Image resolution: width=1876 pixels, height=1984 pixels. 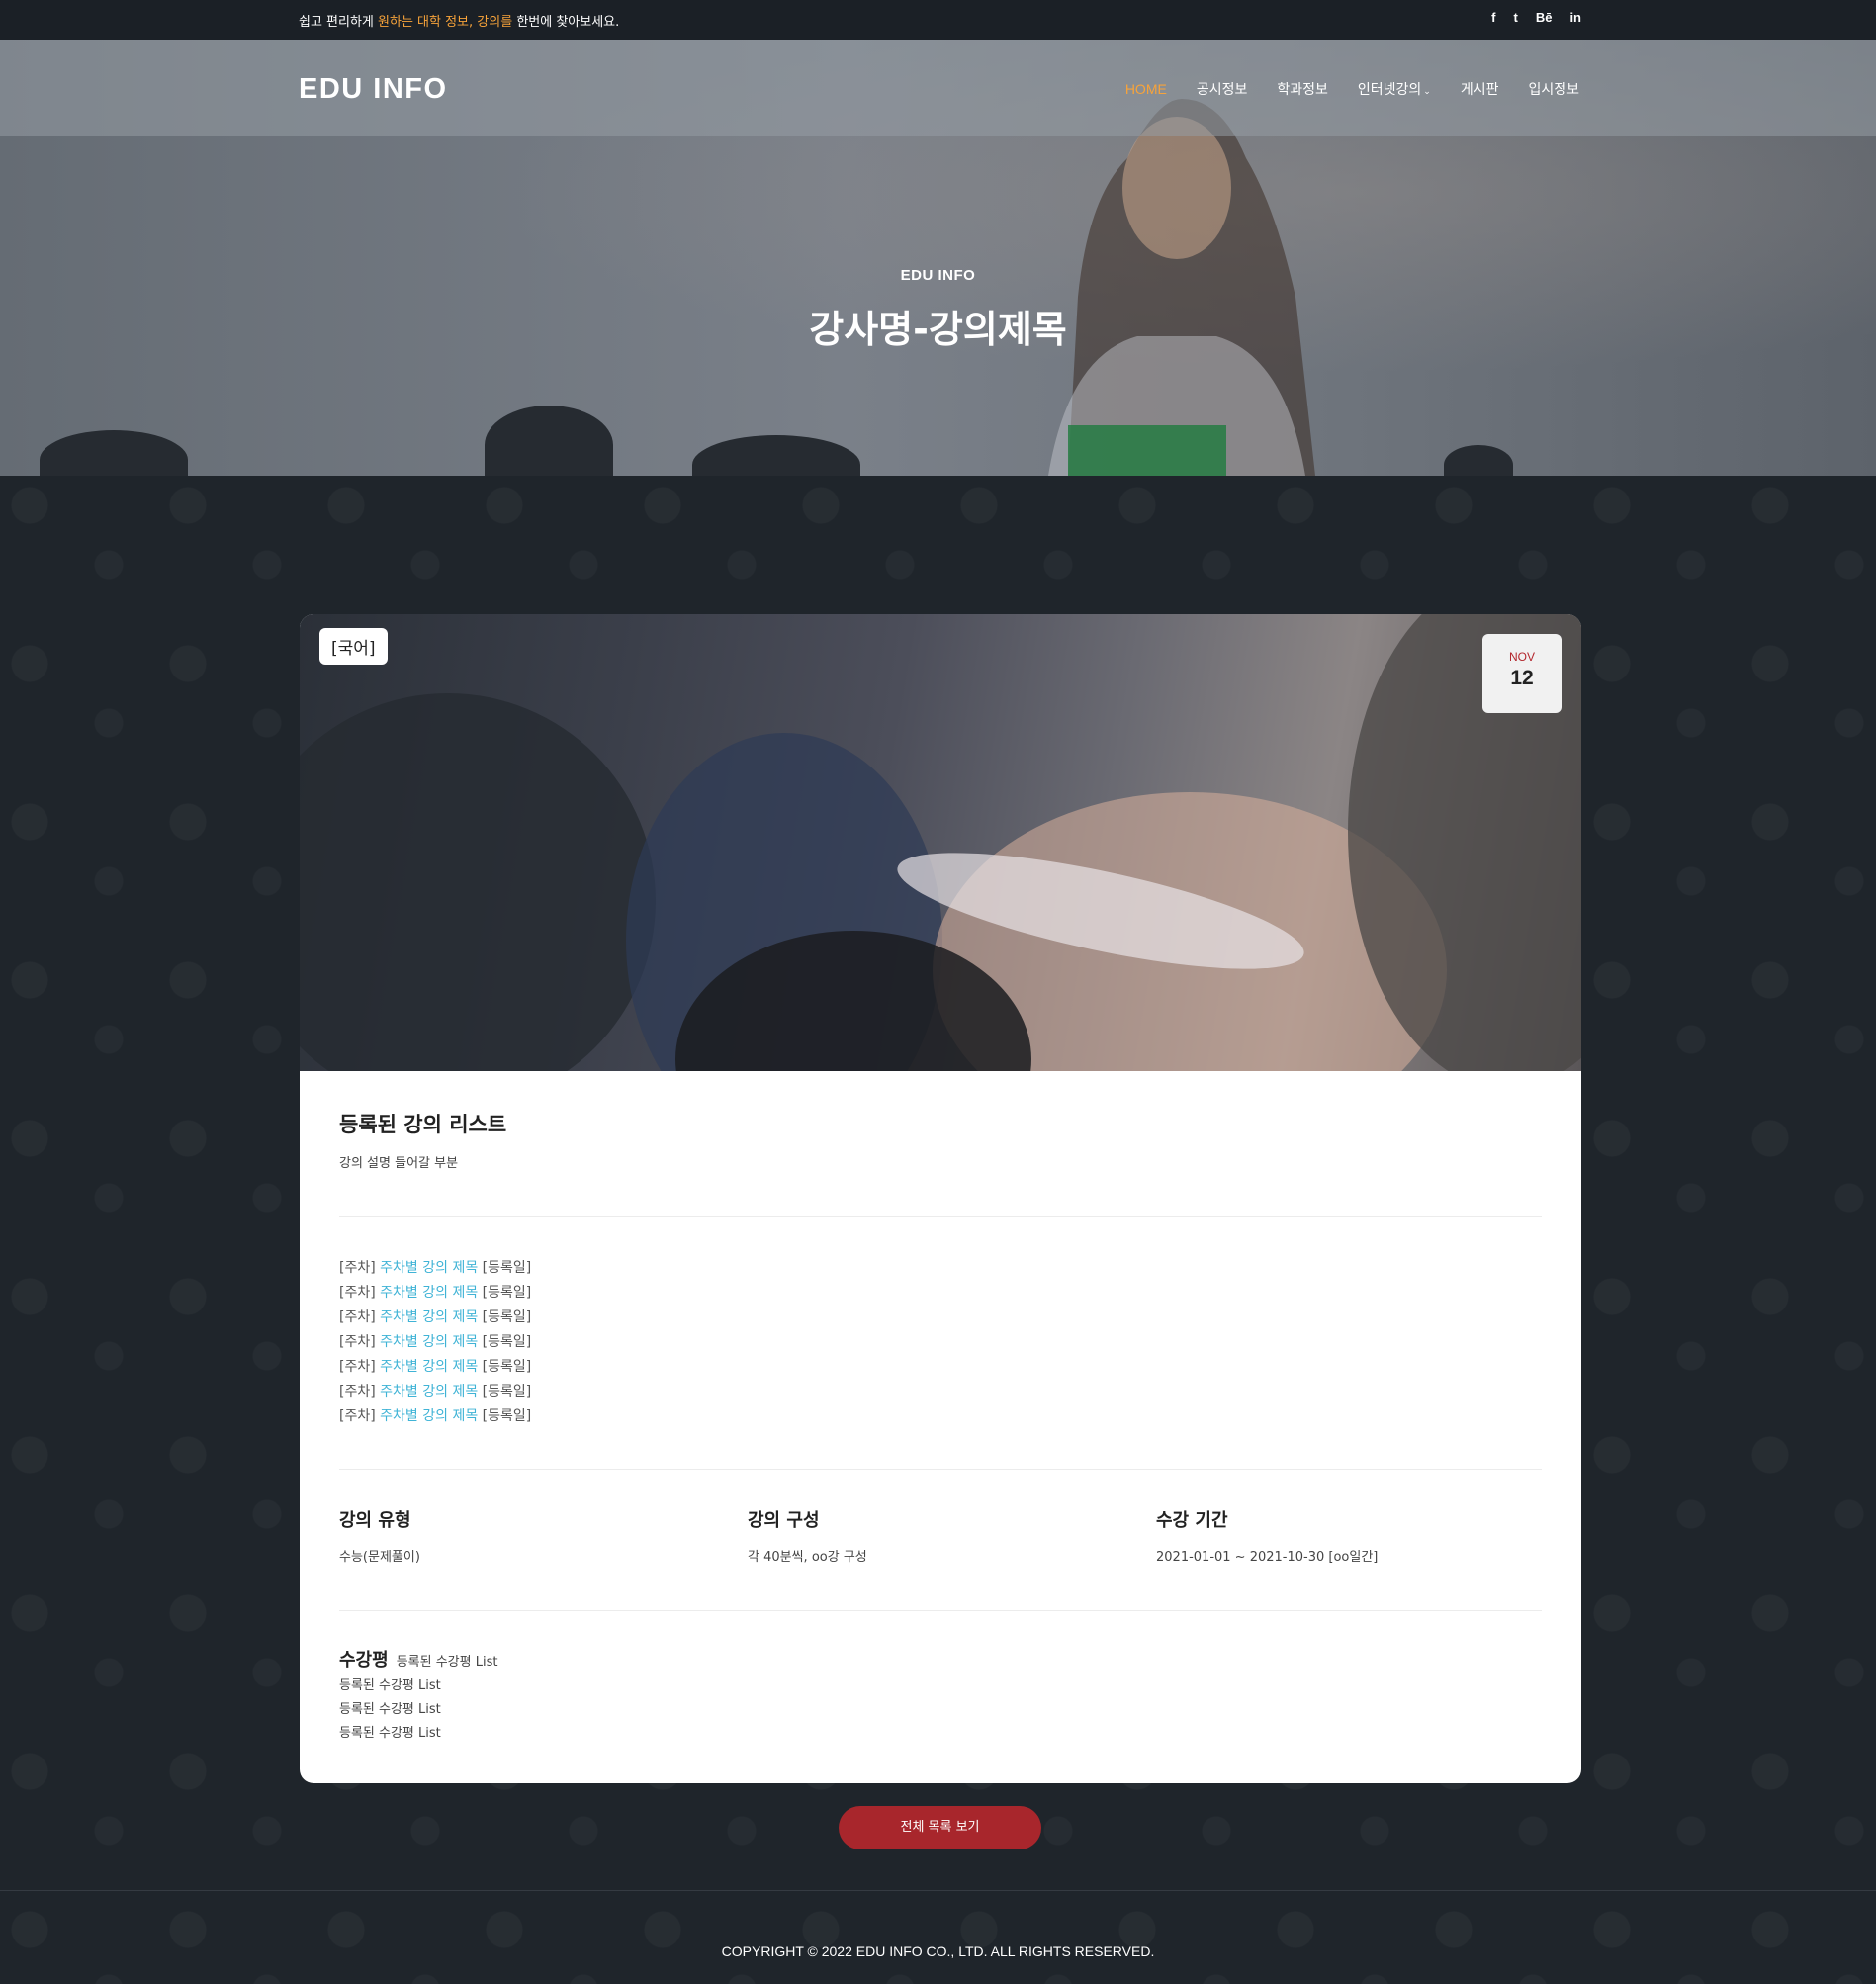 What do you see at coordinates (1222, 89) in the screenshot?
I see `nav-item-disclosure: 공시정보` at bounding box center [1222, 89].